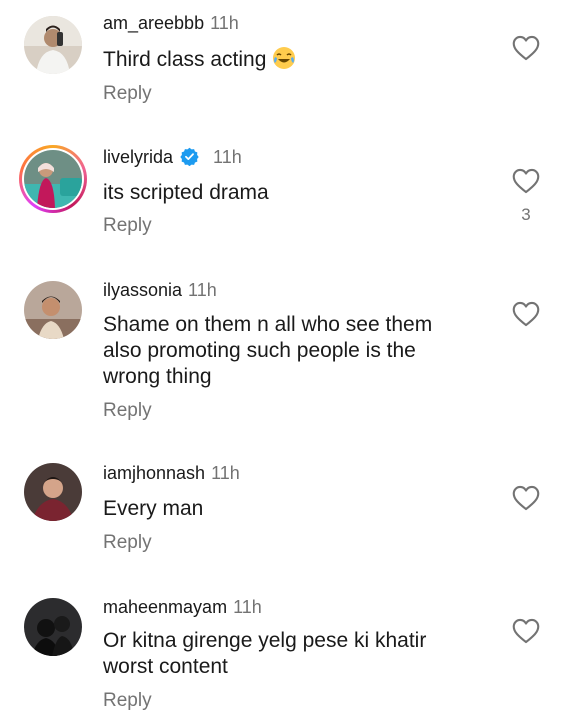 This screenshot has height=723, width=570. What do you see at coordinates (186, 192) in the screenshot?
I see `comment-text-line: its scripted drama` at bounding box center [186, 192].